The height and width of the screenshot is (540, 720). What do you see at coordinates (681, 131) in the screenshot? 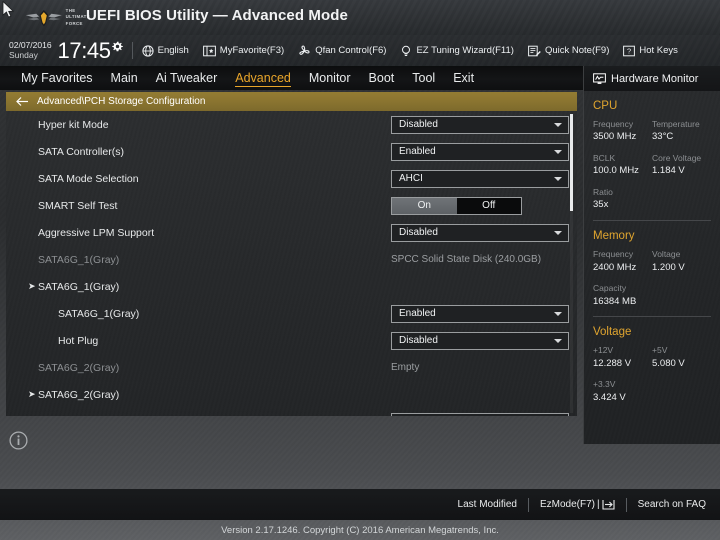
I see `hwm-metric: Temperature 33°C` at bounding box center [681, 131].